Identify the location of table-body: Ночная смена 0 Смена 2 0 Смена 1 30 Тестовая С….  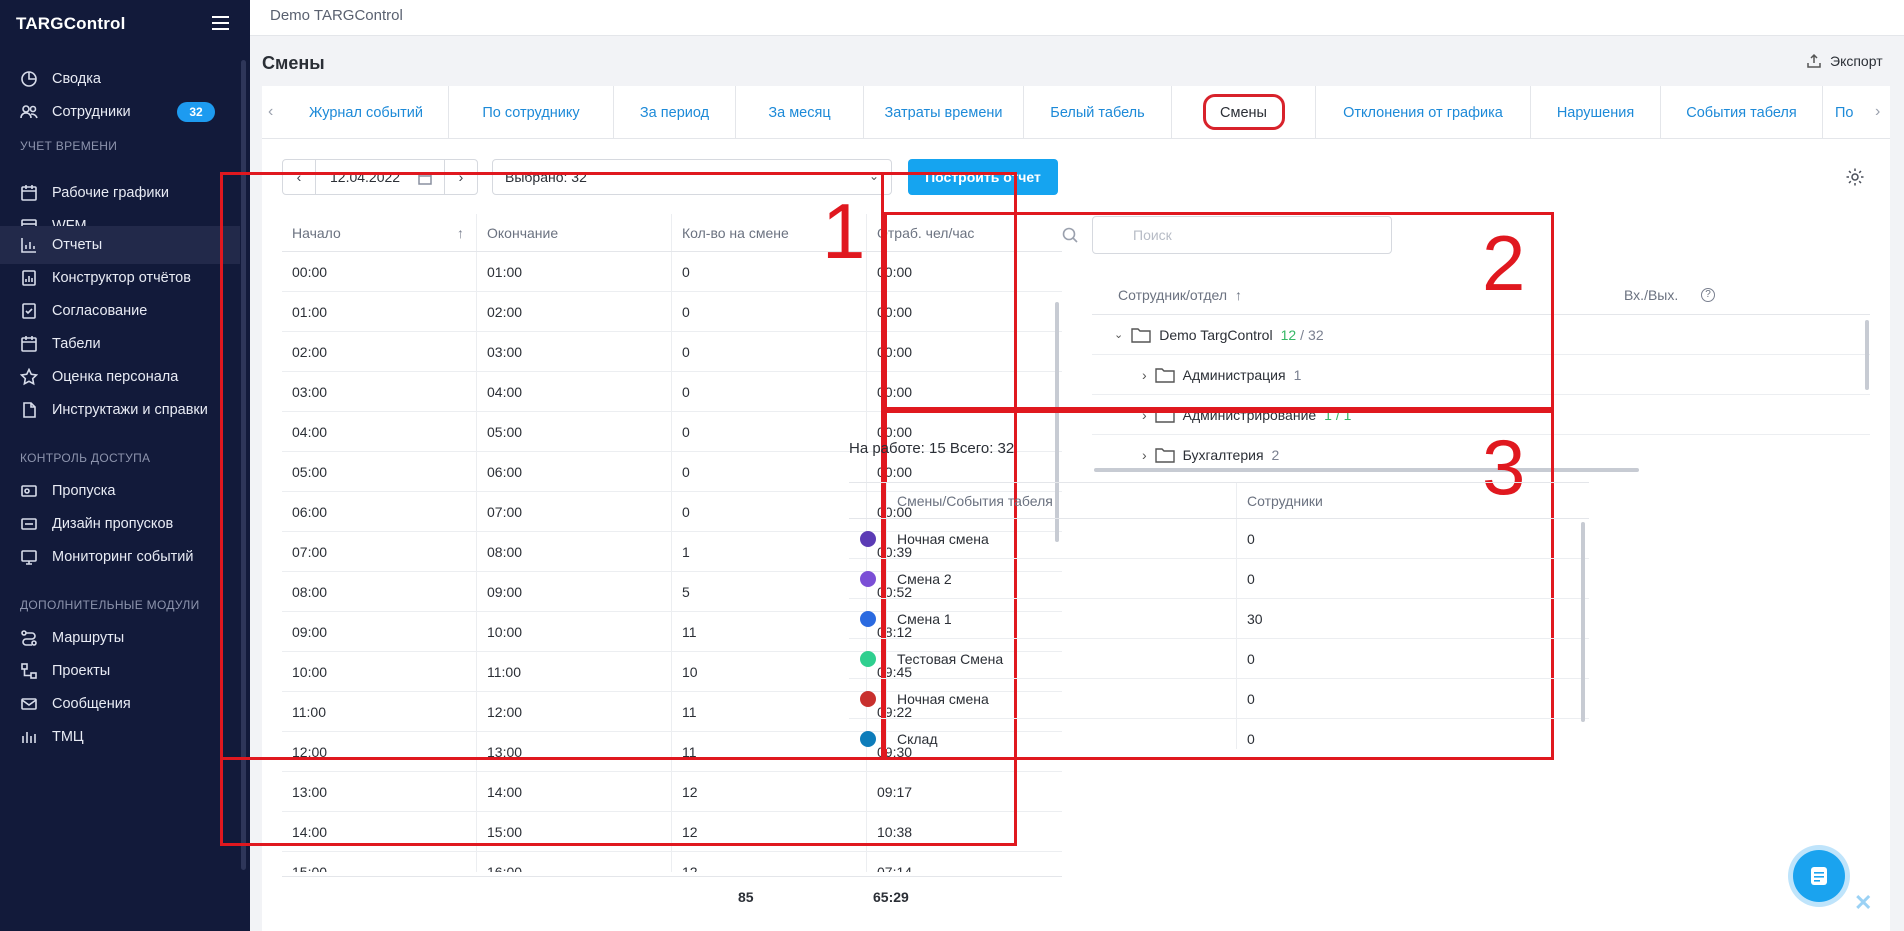
(1219, 634).